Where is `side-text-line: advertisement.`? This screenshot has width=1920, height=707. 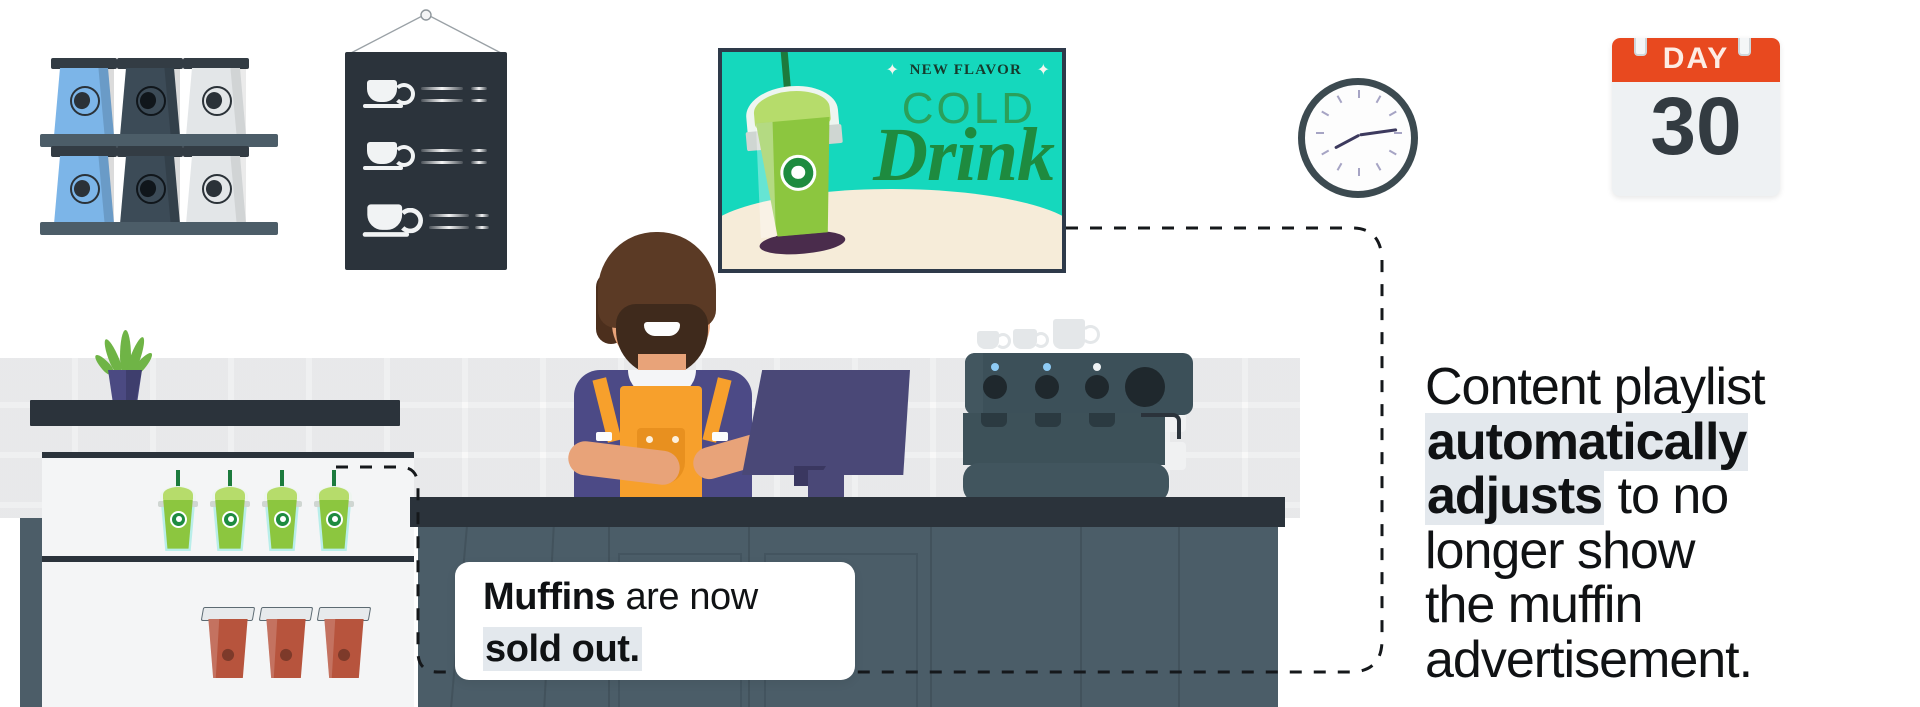 side-text-line: advertisement. is located at coordinates (1589, 659).